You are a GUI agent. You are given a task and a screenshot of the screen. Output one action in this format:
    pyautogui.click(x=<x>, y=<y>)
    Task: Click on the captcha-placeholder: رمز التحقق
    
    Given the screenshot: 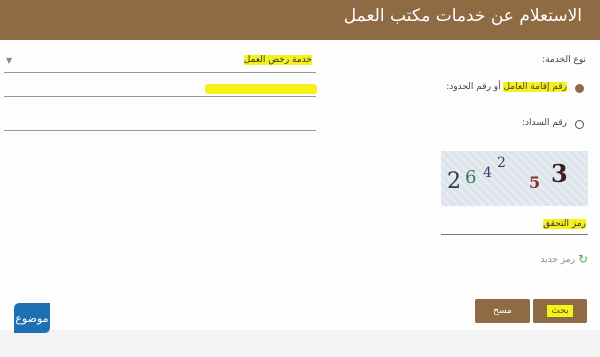 What is the action you would take?
    pyautogui.click(x=564, y=224)
    